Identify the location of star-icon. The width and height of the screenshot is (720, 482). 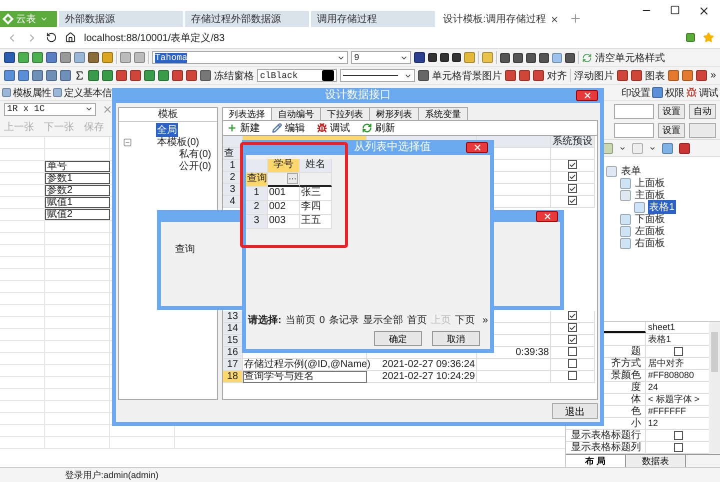
(708, 37).